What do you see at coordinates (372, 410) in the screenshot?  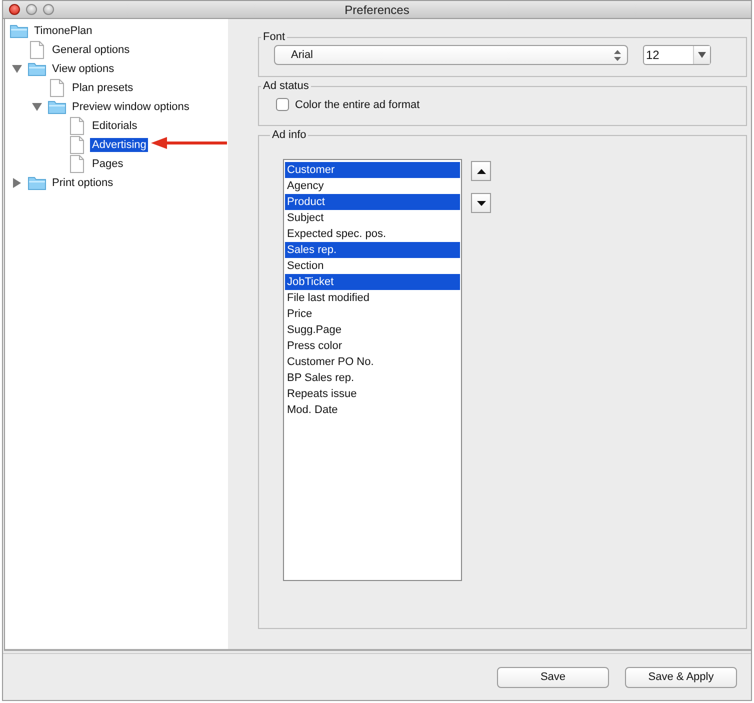 I see `list-item: Mod. Date` at bounding box center [372, 410].